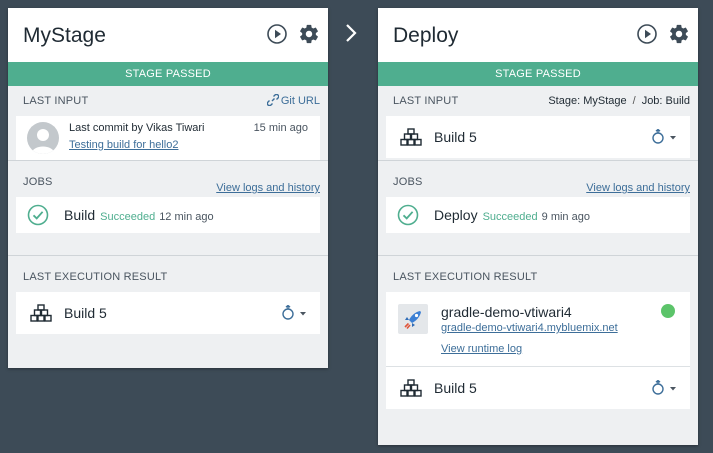  What do you see at coordinates (506, 312) in the screenshot?
I see `app-name: gradle-demo-vtiwari4` at bounding box center [506, 312].